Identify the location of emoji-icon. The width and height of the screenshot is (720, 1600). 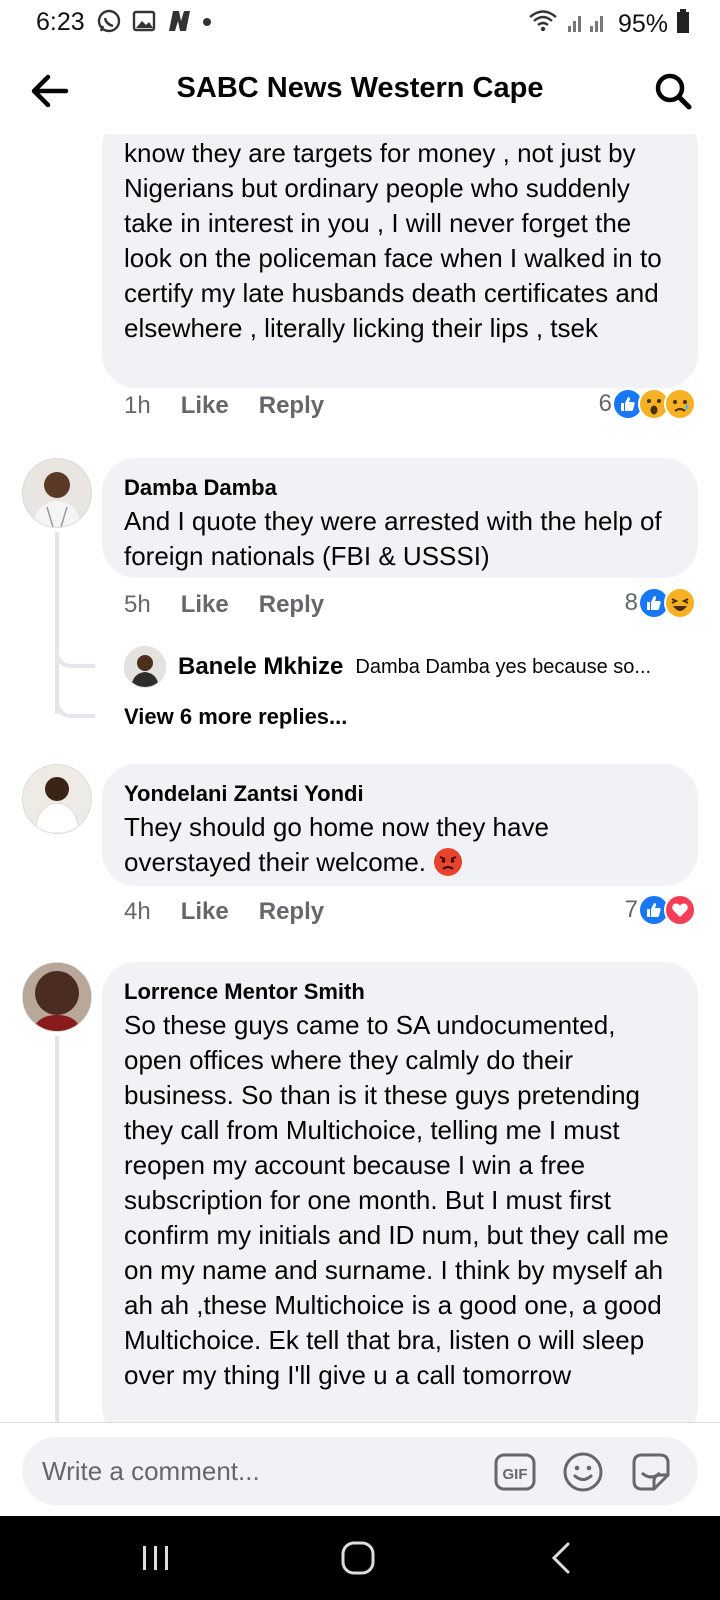
(583, 1472).